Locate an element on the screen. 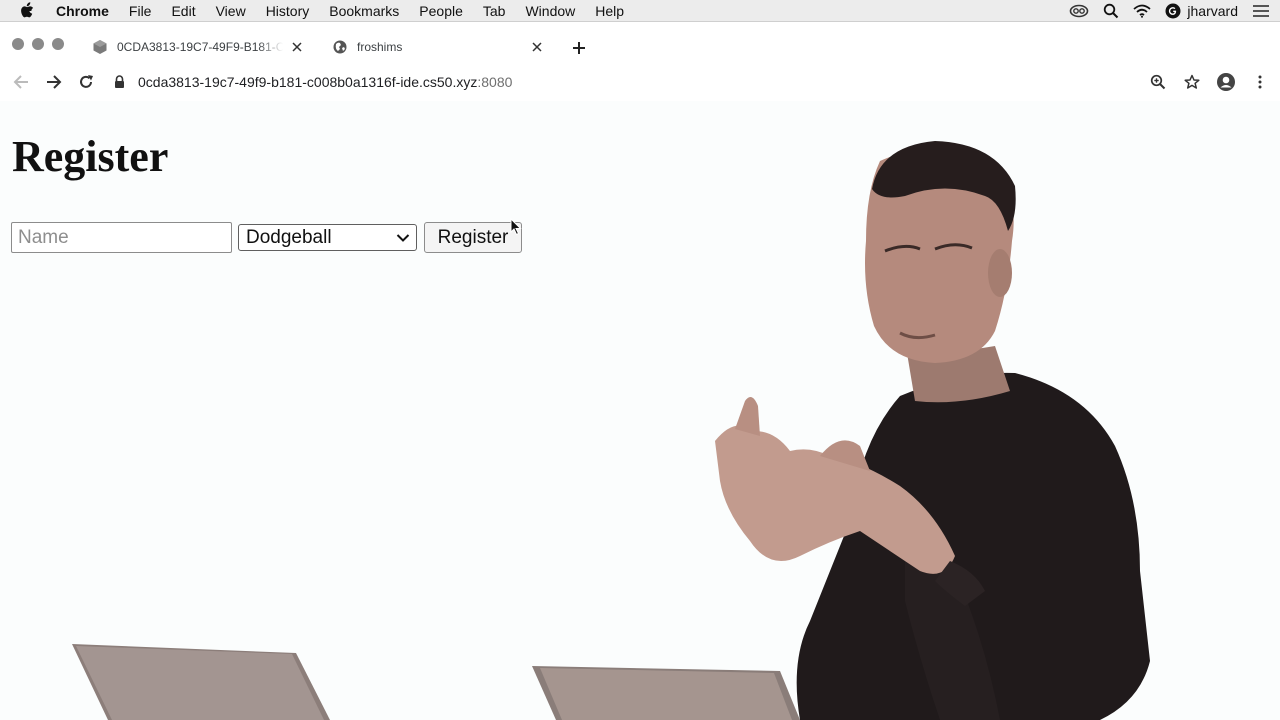  more-menu-icon is located at coordinates (1260, 82).